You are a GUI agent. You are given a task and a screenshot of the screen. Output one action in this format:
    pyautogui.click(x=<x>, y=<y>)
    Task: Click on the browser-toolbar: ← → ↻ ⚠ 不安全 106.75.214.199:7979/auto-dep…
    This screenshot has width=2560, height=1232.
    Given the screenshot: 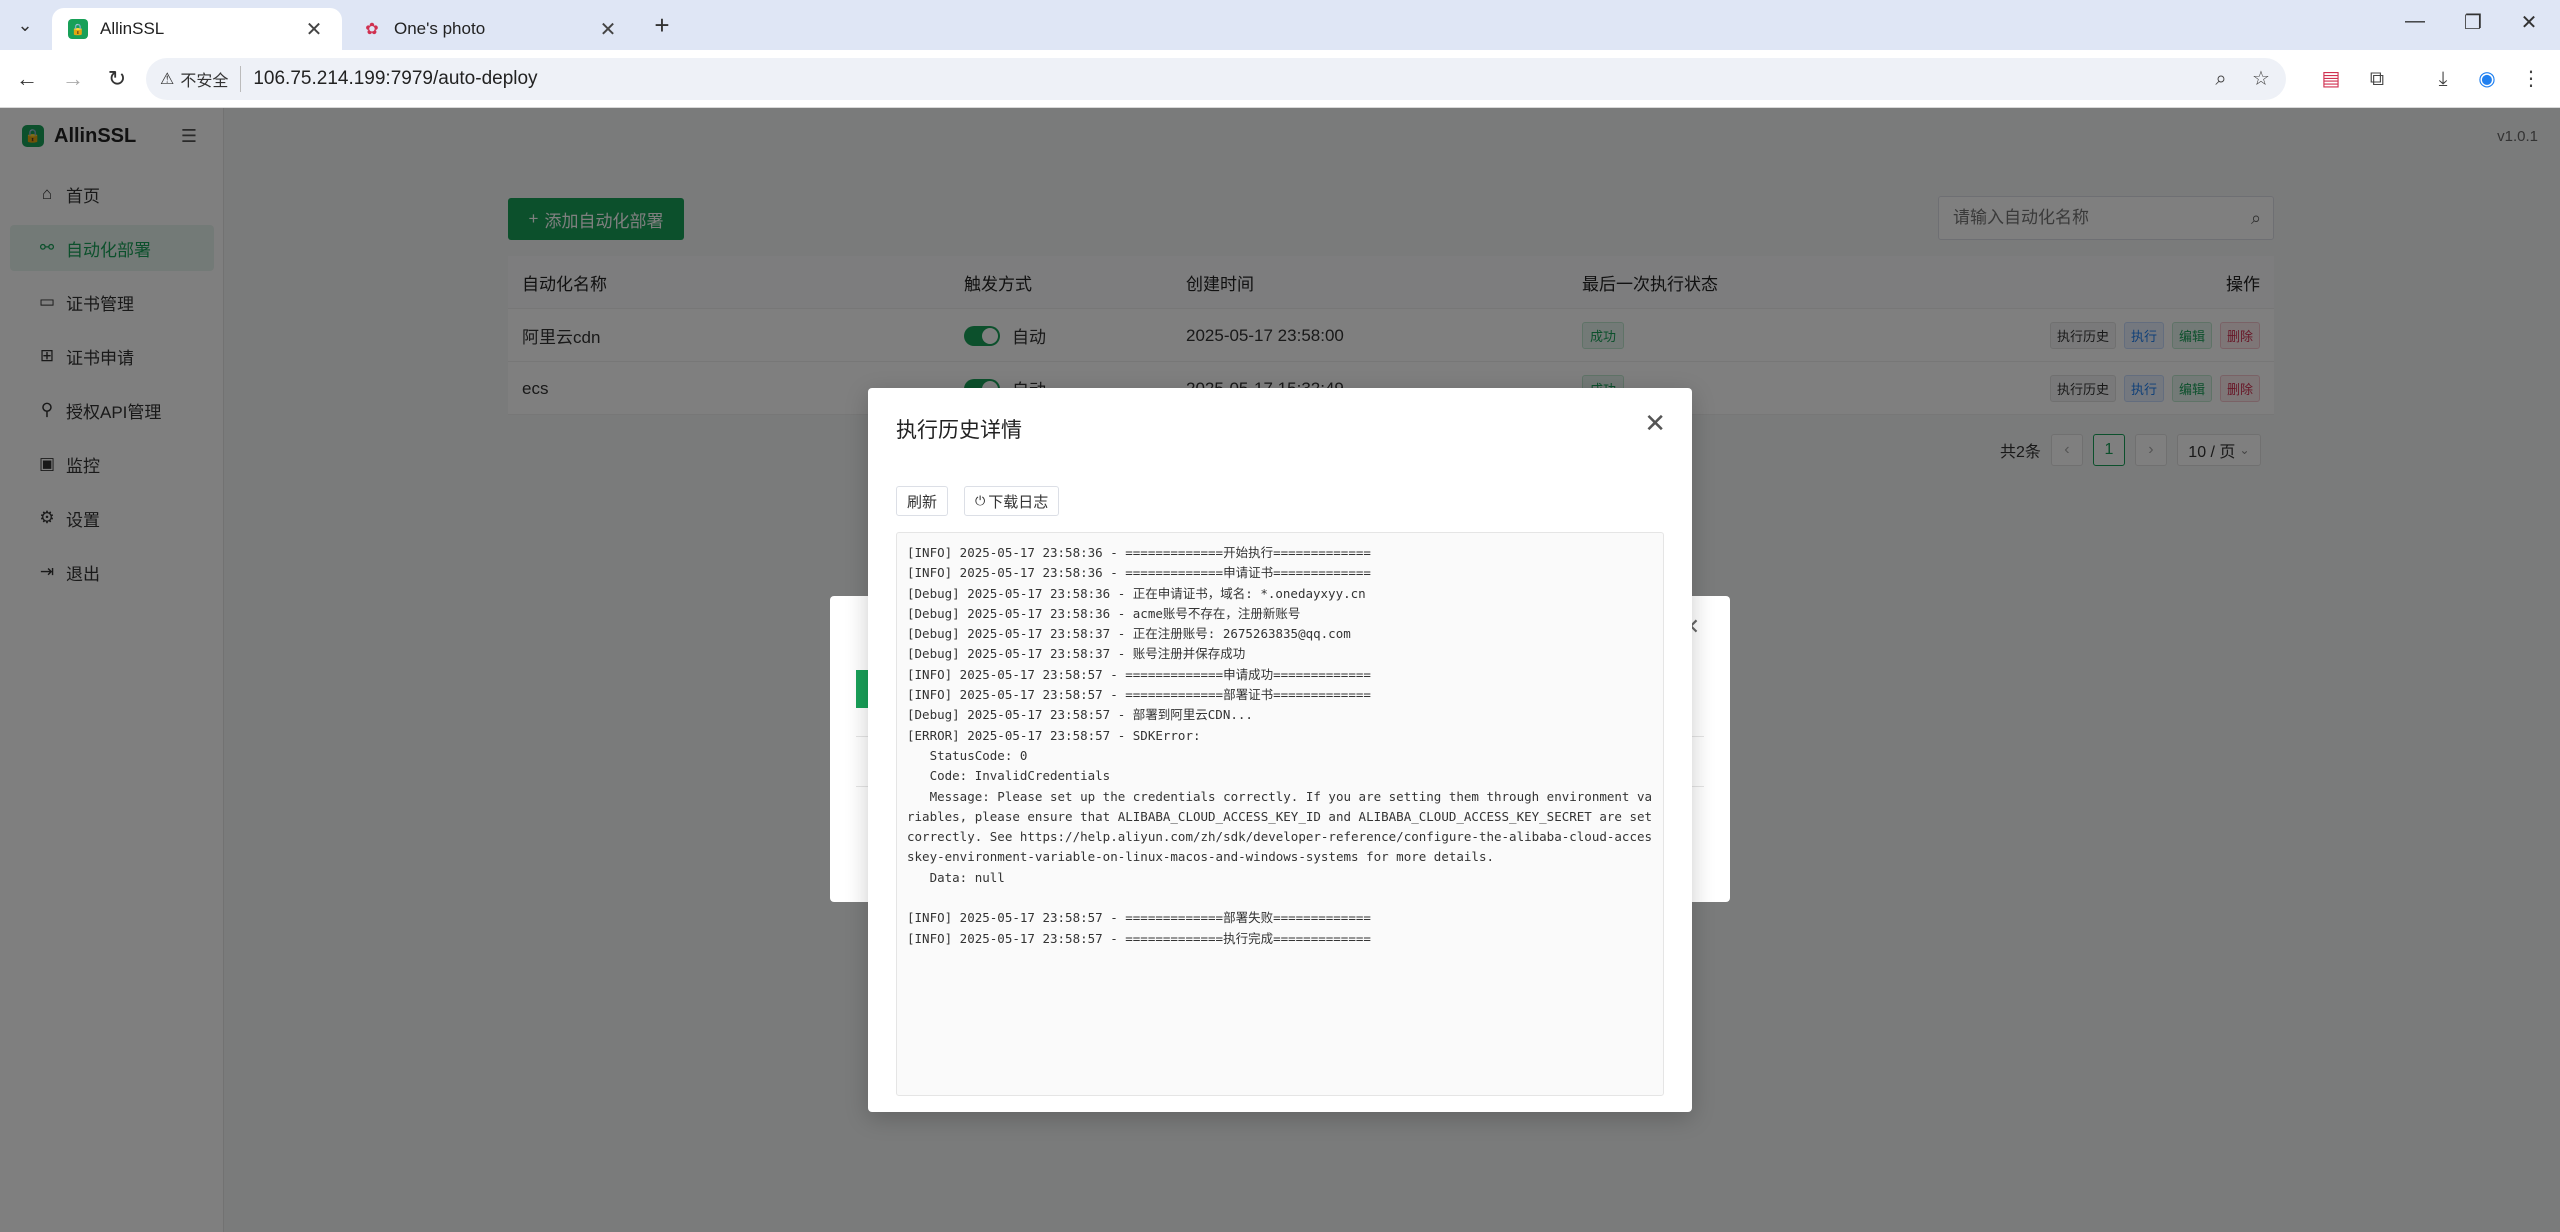 What is the action you would take?
    pyautogui.click(x=1280, y=79)
    